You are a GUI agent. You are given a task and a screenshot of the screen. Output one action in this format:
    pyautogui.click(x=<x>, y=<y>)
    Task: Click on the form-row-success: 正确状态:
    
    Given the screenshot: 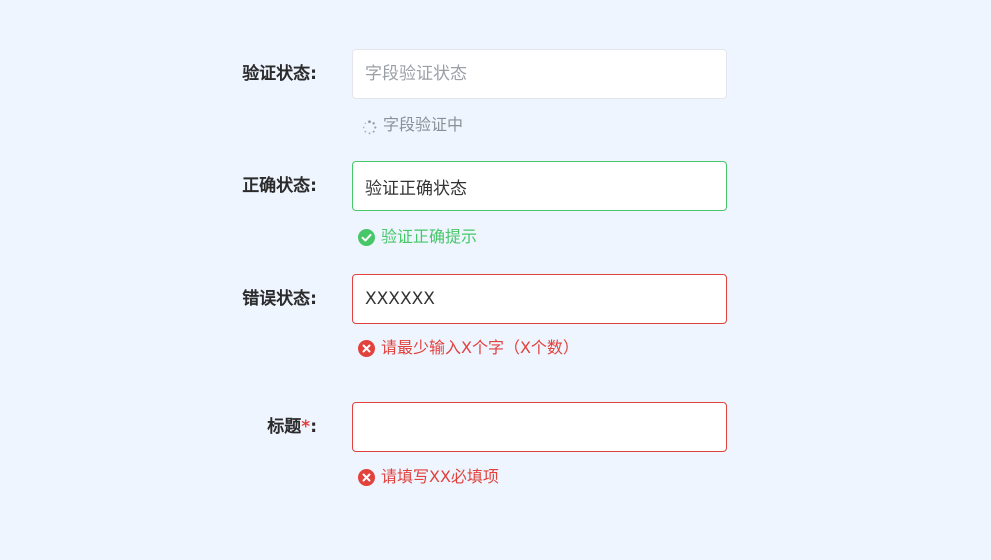 What is the action you would take?
    pyautogui.click(x=495, y=186)
    